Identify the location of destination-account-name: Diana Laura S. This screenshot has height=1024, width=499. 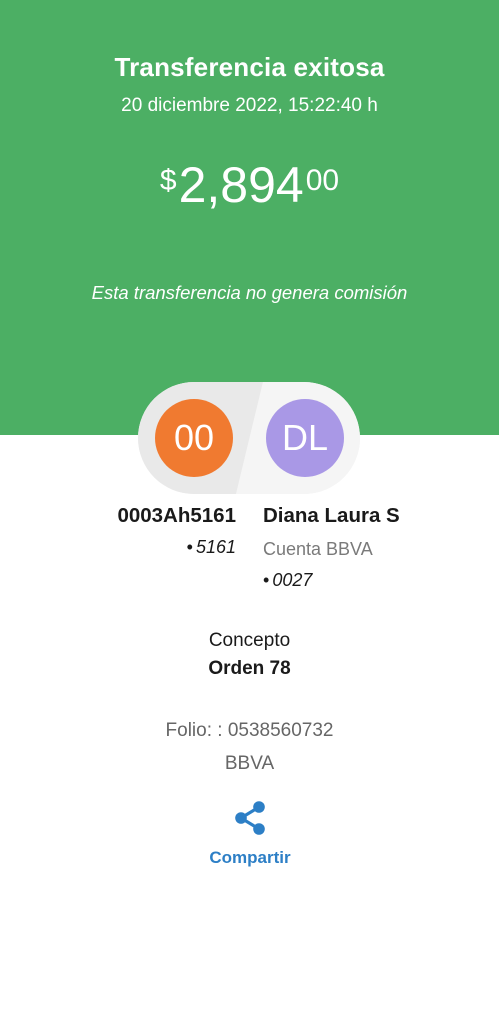
(331, 515).